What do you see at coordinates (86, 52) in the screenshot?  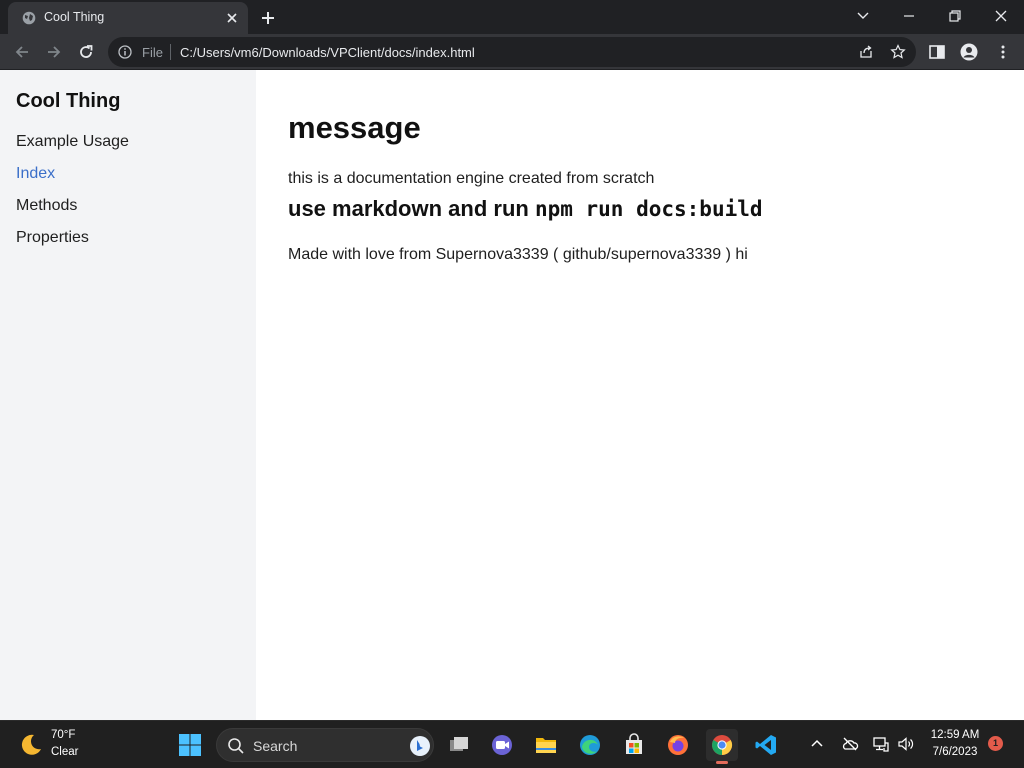 I see `reload-icon` at bounding box center [86, 52].